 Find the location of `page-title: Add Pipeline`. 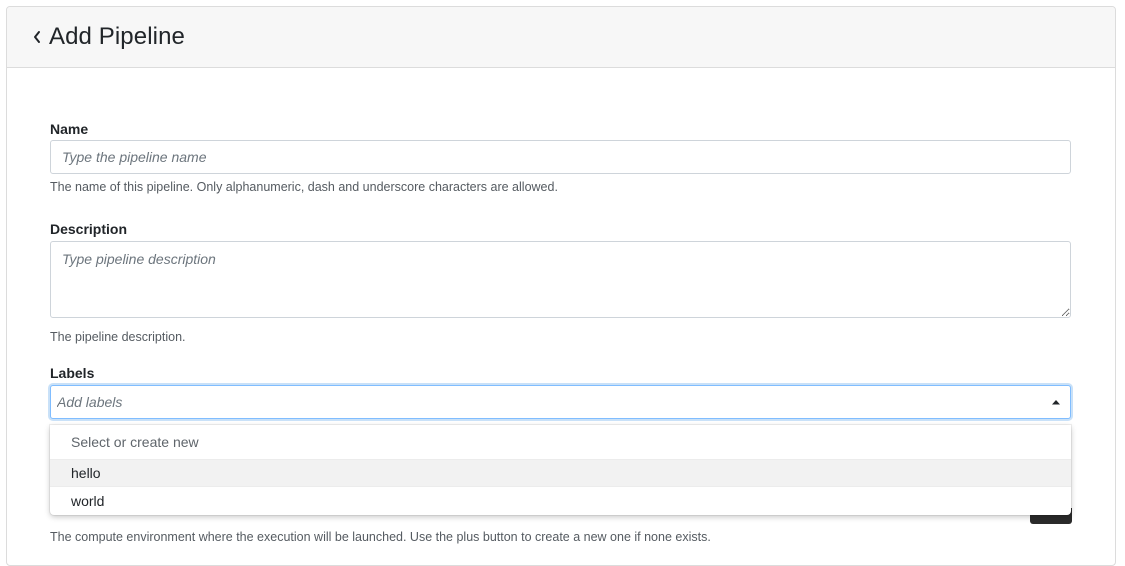

page-title: Add Pipeline is located at coordinates (117, 36).